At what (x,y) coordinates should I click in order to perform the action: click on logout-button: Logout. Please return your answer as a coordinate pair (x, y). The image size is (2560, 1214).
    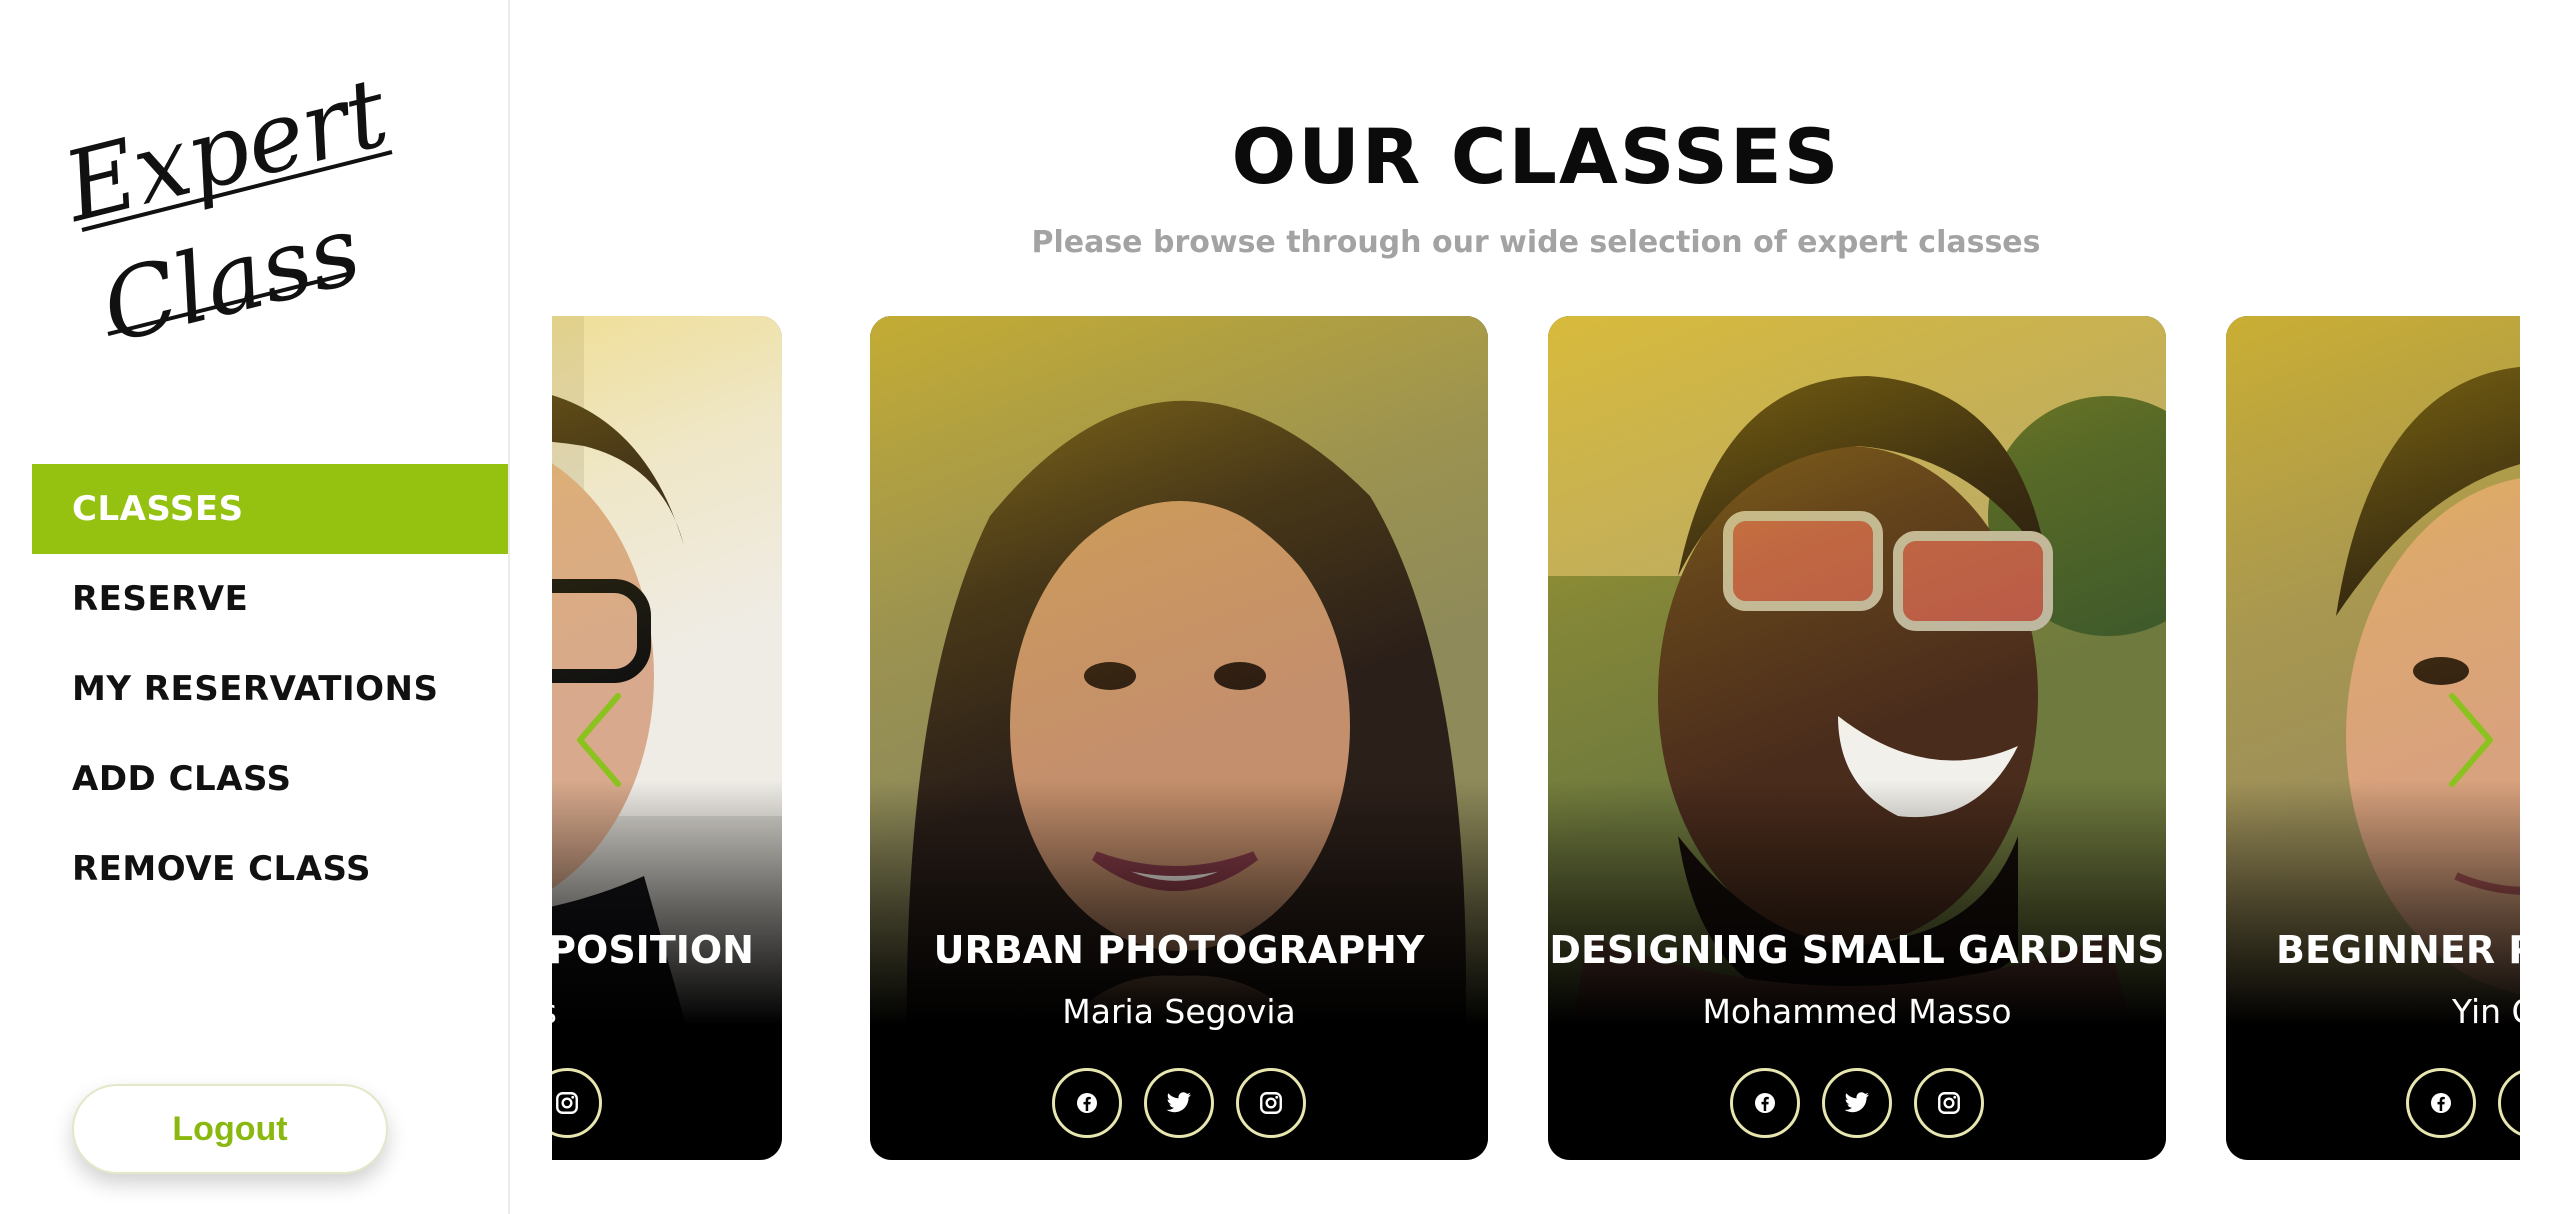
    Looking at the image, I should click on (230, 1129).